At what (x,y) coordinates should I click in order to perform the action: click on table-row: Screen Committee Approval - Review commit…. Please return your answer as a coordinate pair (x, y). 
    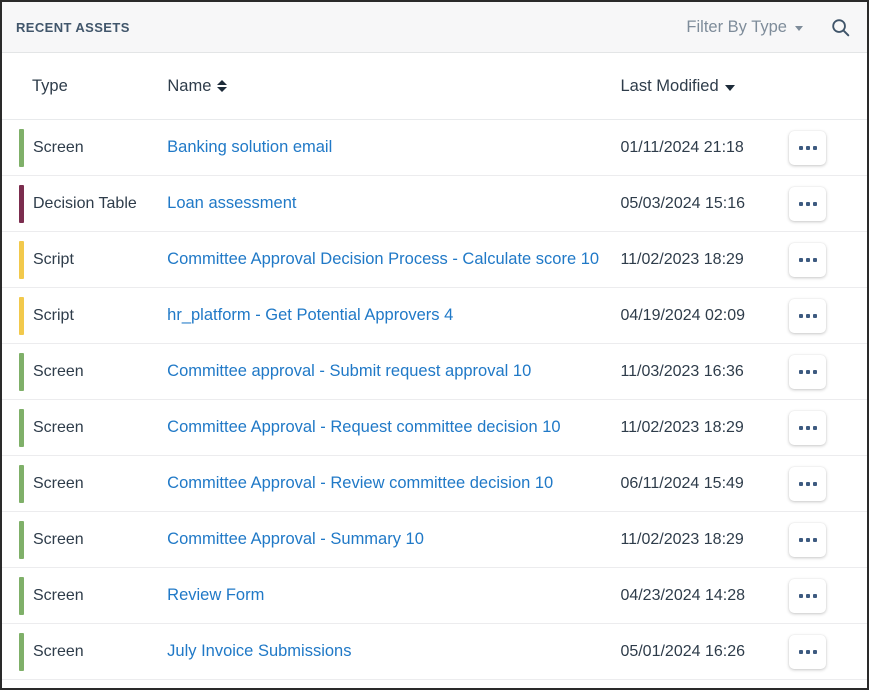
    Looking at the image, I should click on (434, 484).